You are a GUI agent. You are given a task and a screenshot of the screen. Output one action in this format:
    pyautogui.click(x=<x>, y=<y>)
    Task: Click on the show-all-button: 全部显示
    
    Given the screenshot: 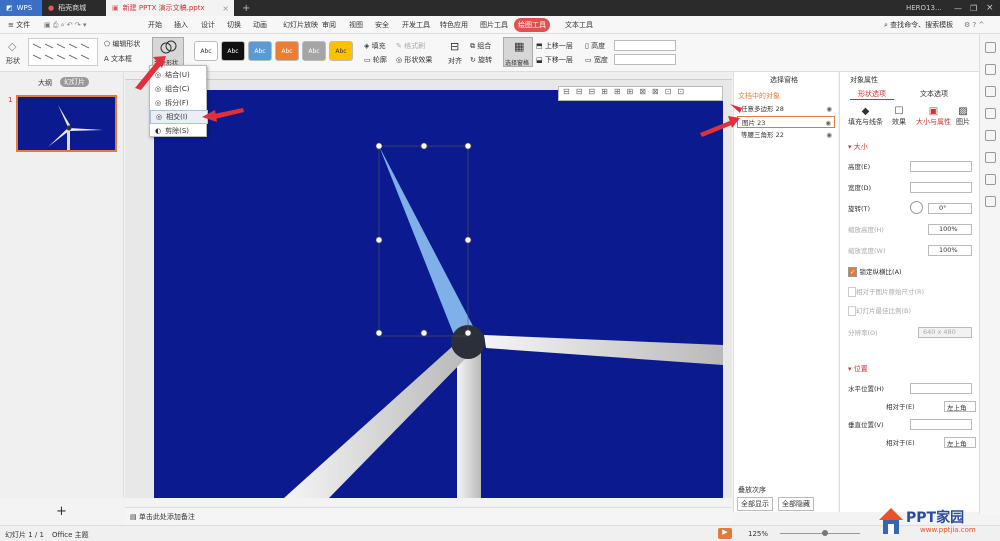 What is the action you would take?
    pyautogui.click(x=755, y=504)
    